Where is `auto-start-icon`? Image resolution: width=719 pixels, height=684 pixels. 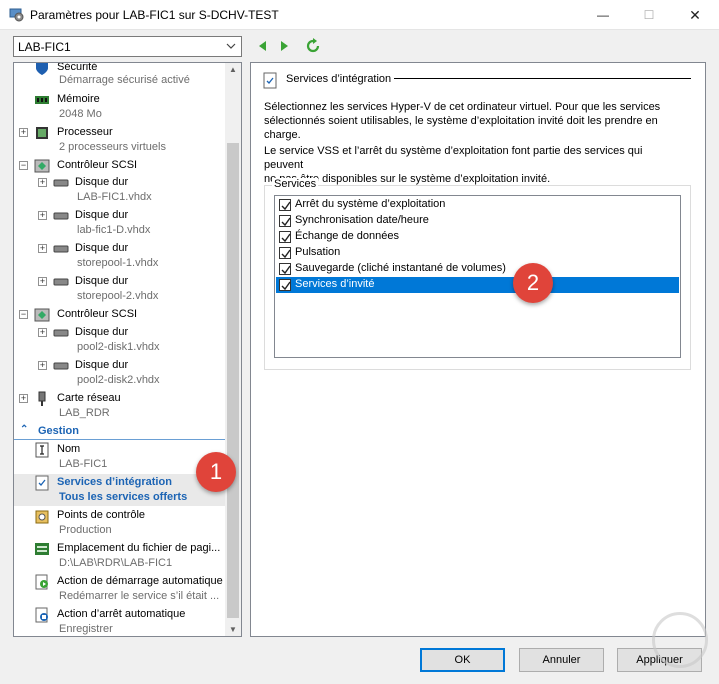 auto-start-icon is located at coordinates (41, 582).